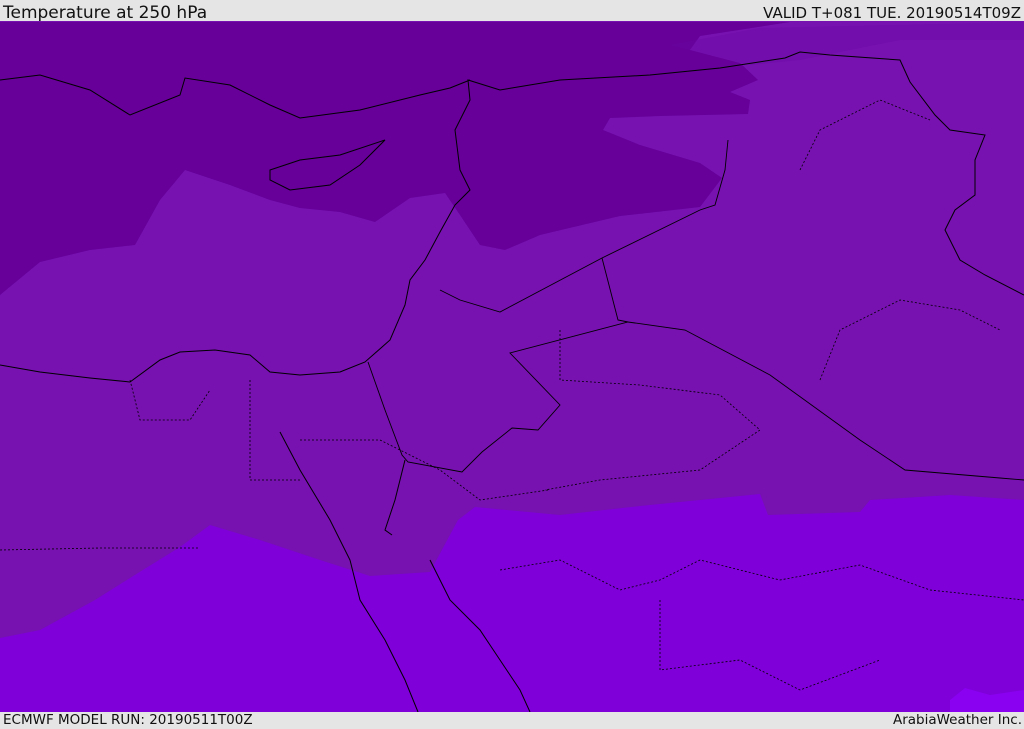  I want to click on map-title: Temperature at 250 hPa, so click(105, 13).